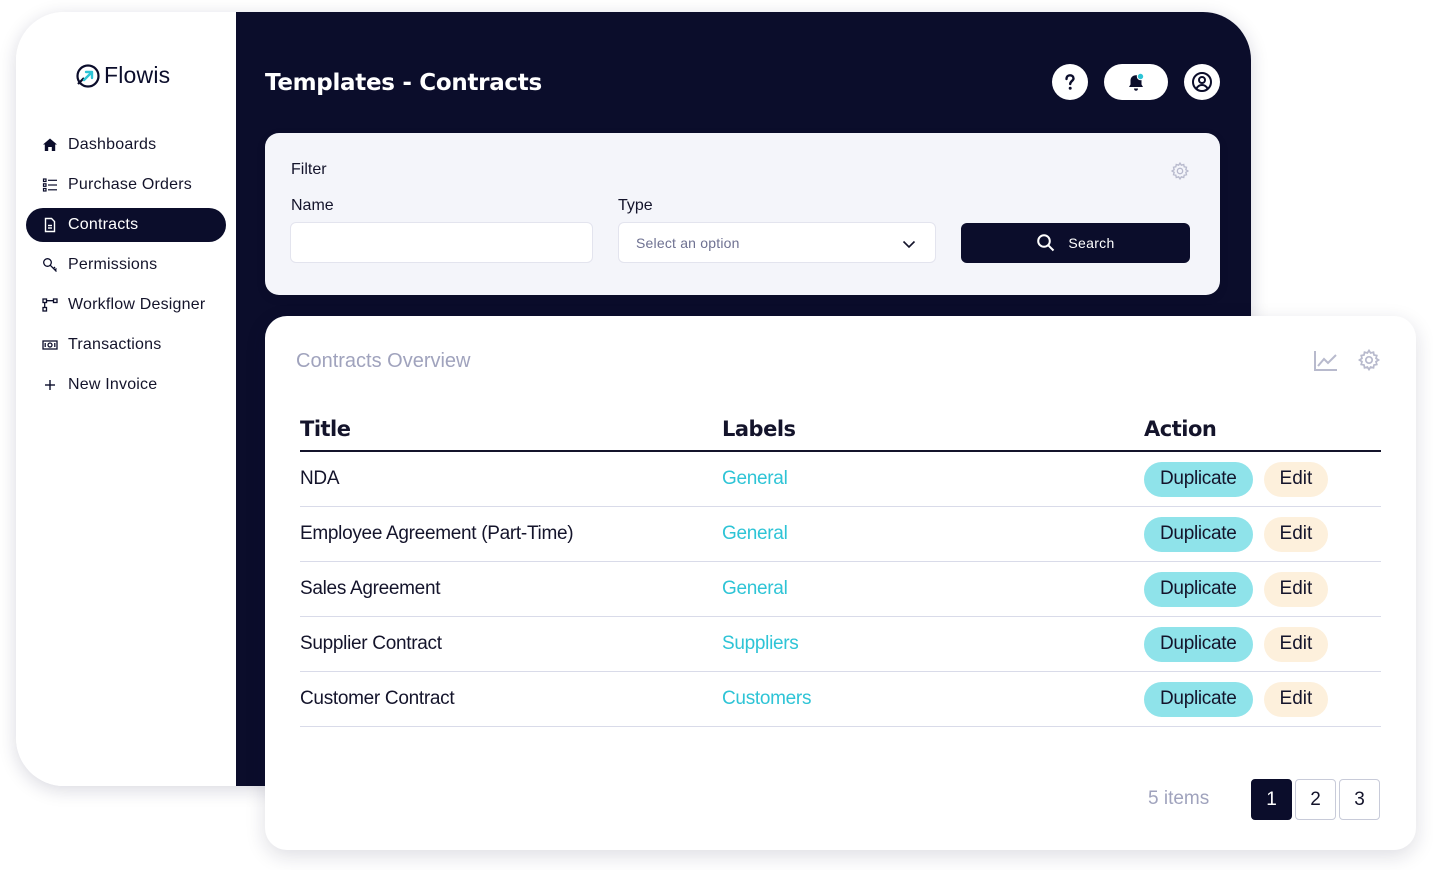 The height and width of the screenshot is (870, 1433). I want to click on bell-icon, so click(1137, 81).